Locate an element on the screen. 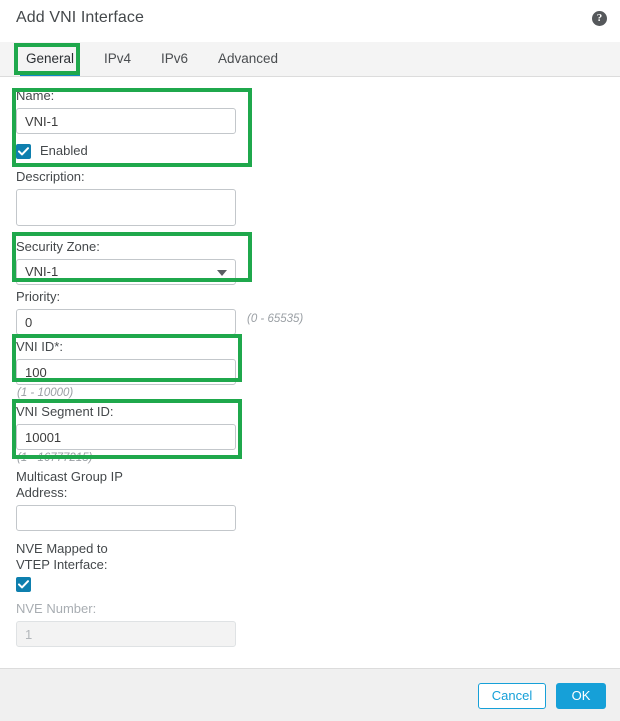 The width and height of the screenshot is (620, 721). dialog-titlebar: Add VNI Interface ? is located at coordinates (310, 21).